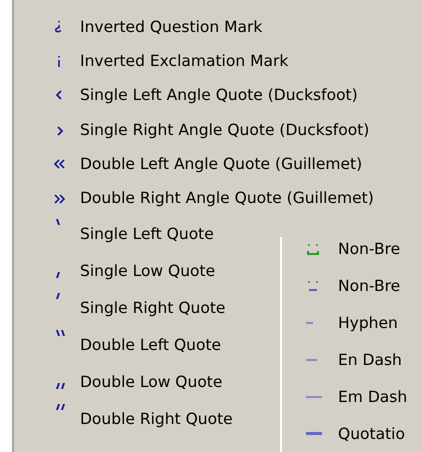  What do you see at coordinates (60, 407) in the screenshot?
I see `double-right-quote-icon` at bounding box center [60, 407].